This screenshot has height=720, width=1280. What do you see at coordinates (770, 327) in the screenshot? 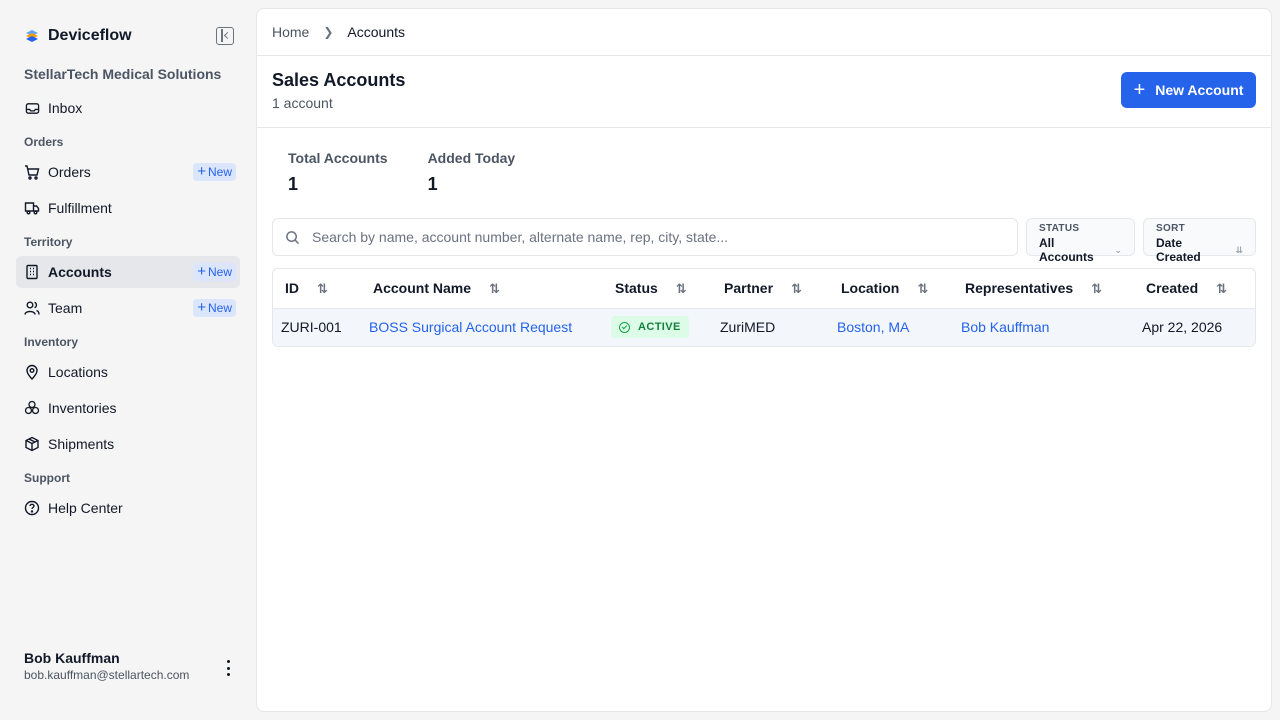
I see `cell-partner: ZuriMED` at bounding box center [770, 327].